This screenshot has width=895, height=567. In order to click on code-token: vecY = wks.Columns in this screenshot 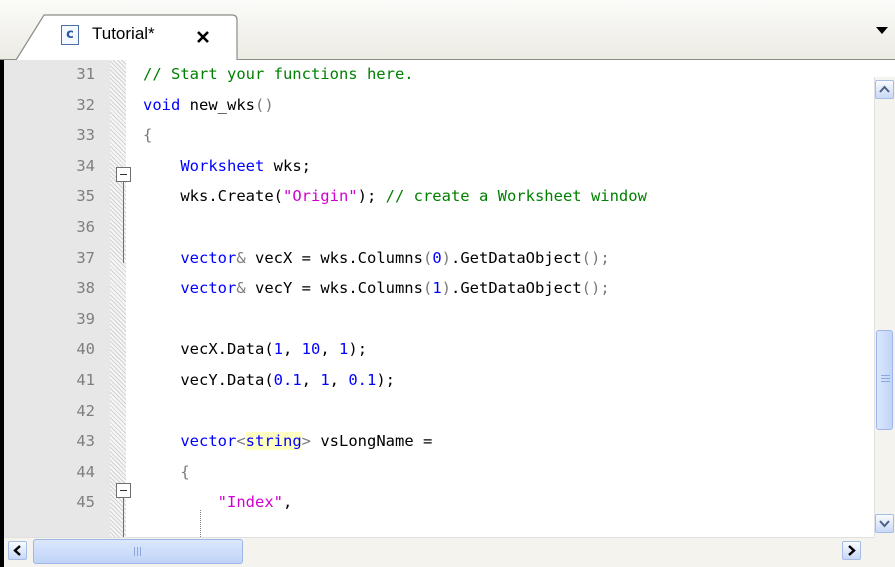, I will do `click(334, 288)`.